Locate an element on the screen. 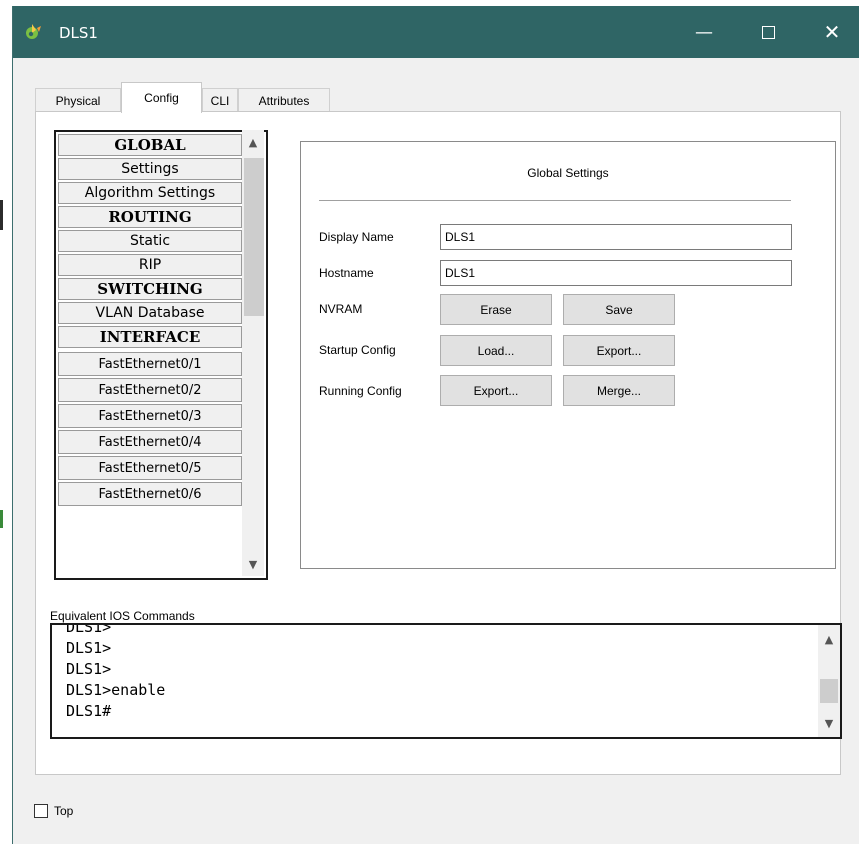 The width and height of the screenshot is (859, 844). nav-item-interface: FastEthernet0/3 is located at coordinates (150, 416).